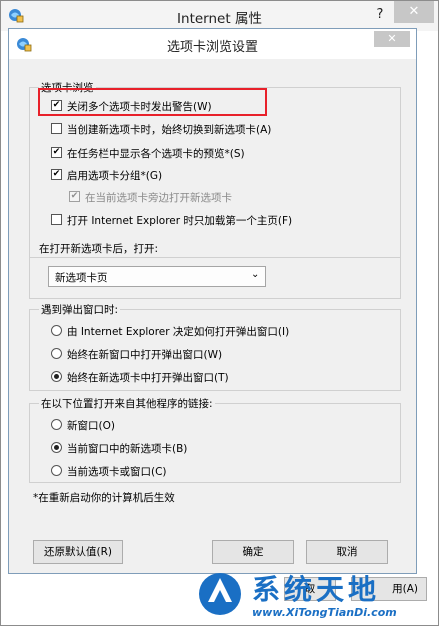  I want to click on option-label: 在任务栏中显示各个选项卡的预览*(S), so click(156, 154).